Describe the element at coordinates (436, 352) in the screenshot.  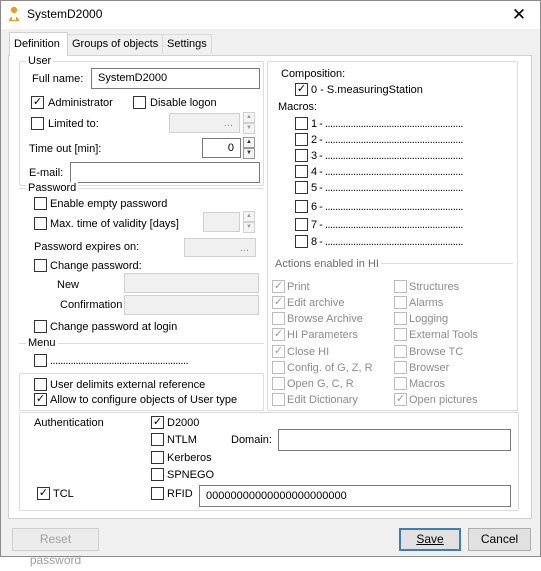
I see `action-browse-tc-label: Browse TC` at that location.